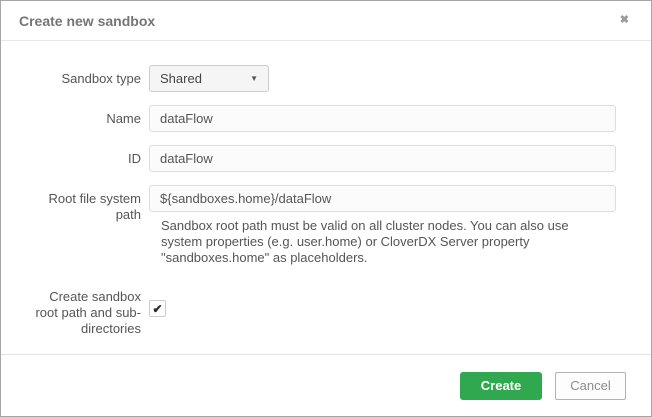 The width and height of the screenshot is (652, 417). I want to click on create-button: Create, so click(501, 385).